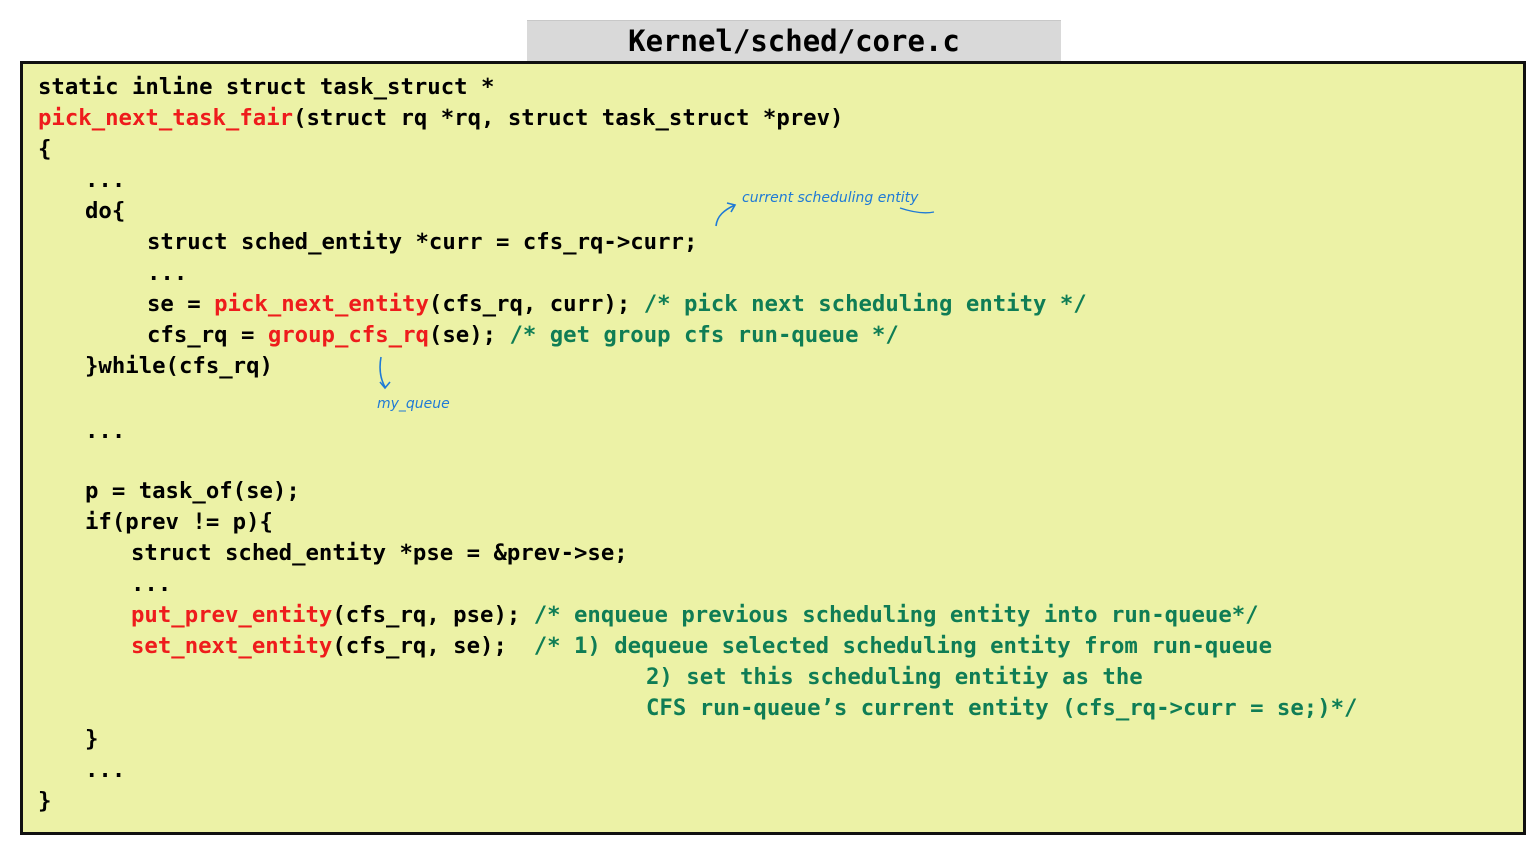 This screenshot has width=1530, height=847. What do you see at coordinates (657, 296) in the screenshot?
I see `handwritten-arrows` at bounding box center [657, 296].